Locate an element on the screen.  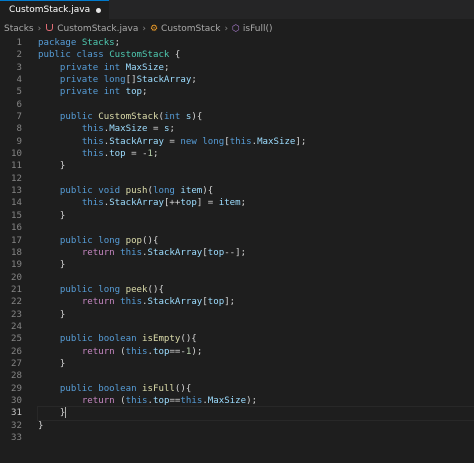
code-line: 16 is located at coordinates (237, 228).